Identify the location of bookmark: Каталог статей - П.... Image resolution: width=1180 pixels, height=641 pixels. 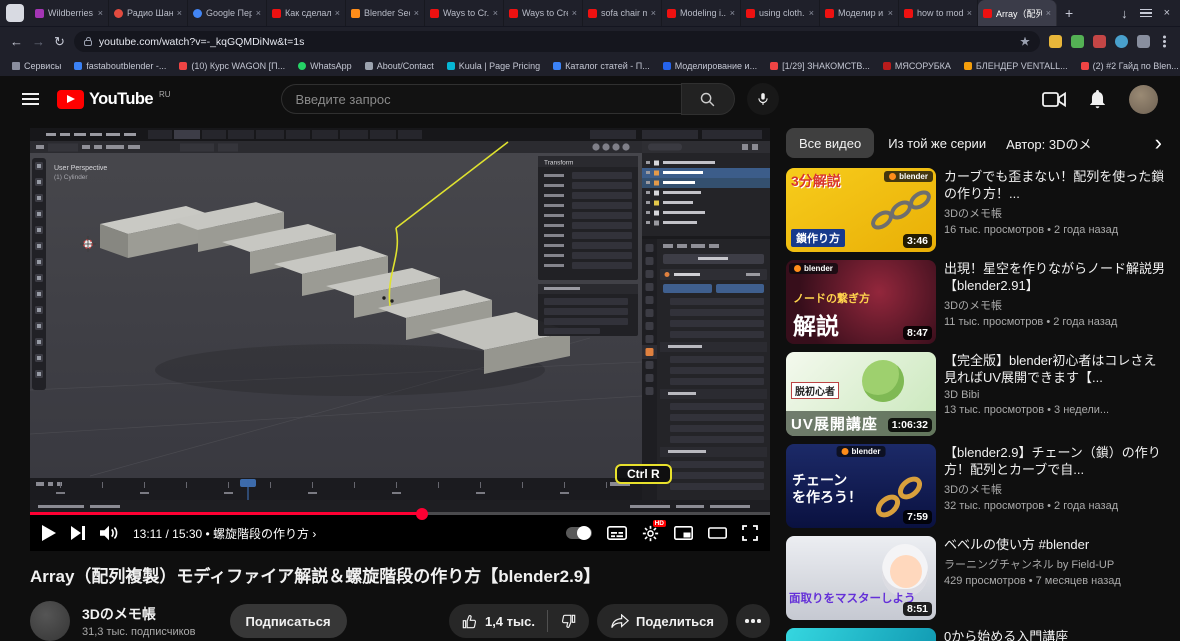
(601, 66).